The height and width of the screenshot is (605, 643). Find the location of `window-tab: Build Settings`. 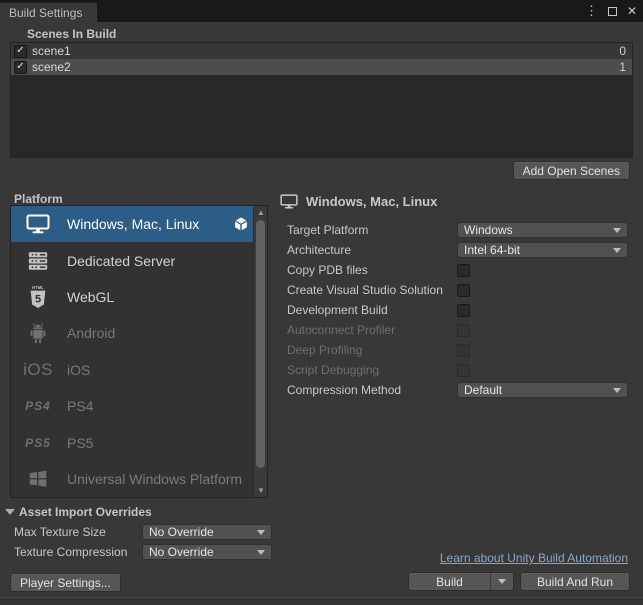

window-tab: Build Settings is located at coordinates (48, 12).